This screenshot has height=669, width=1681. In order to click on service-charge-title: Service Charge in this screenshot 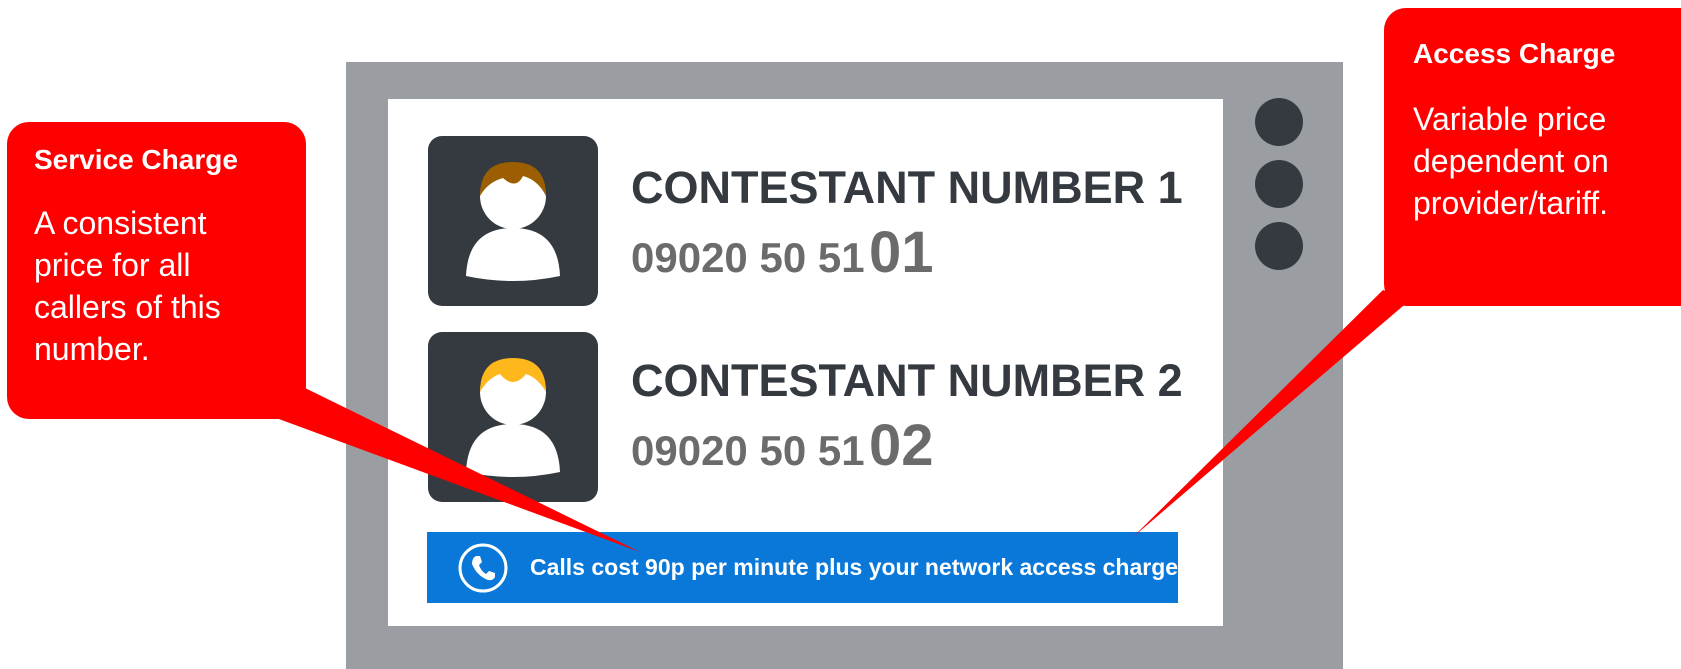, I will do `click(136, 159)`.